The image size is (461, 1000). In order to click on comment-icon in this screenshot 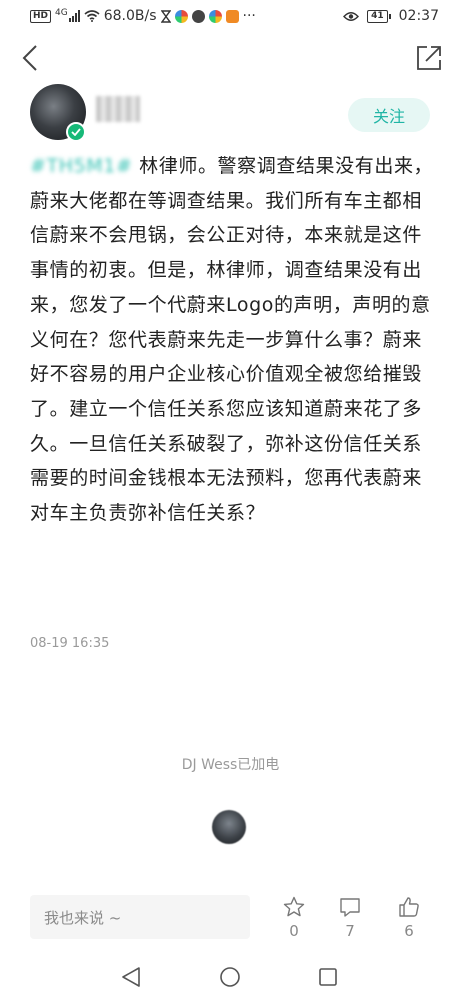, I will do `click(350, 907)`.